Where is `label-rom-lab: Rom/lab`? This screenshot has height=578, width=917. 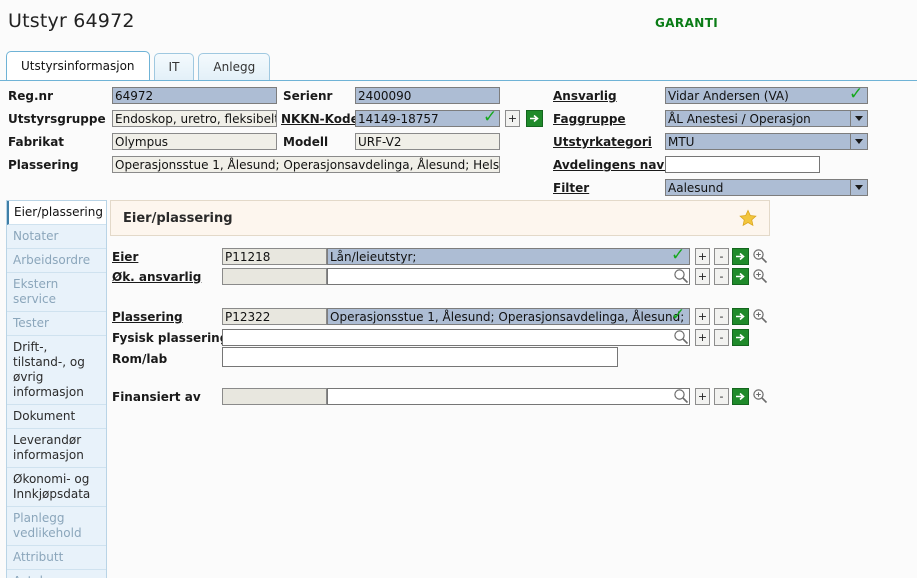
label-rom-lab: Rom/lab is located at coordinates (140, 359).